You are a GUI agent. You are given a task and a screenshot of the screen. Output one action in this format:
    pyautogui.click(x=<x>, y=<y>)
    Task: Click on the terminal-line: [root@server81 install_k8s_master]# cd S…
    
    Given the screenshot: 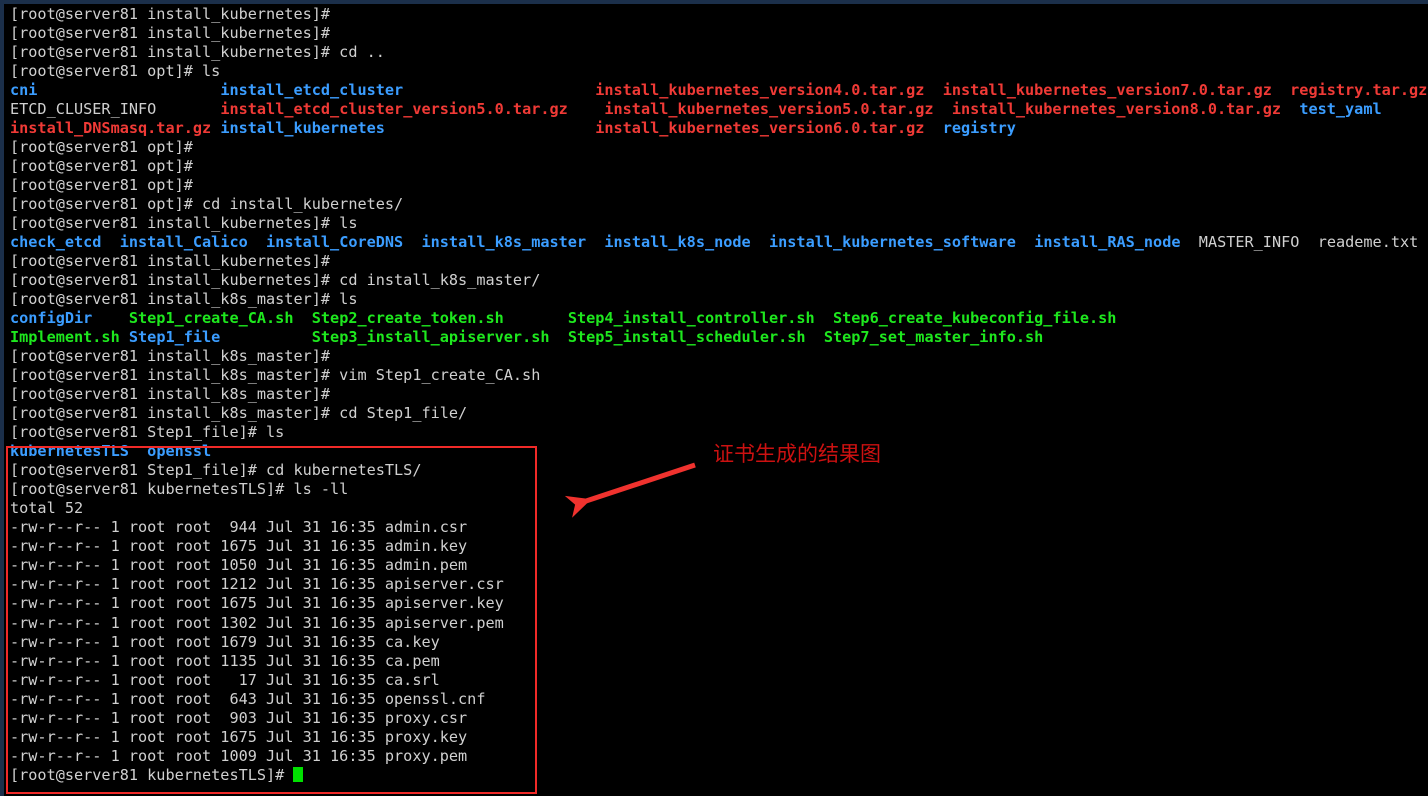 What is the action you would take?
    pyautogui.click(x=719, y=413)
    